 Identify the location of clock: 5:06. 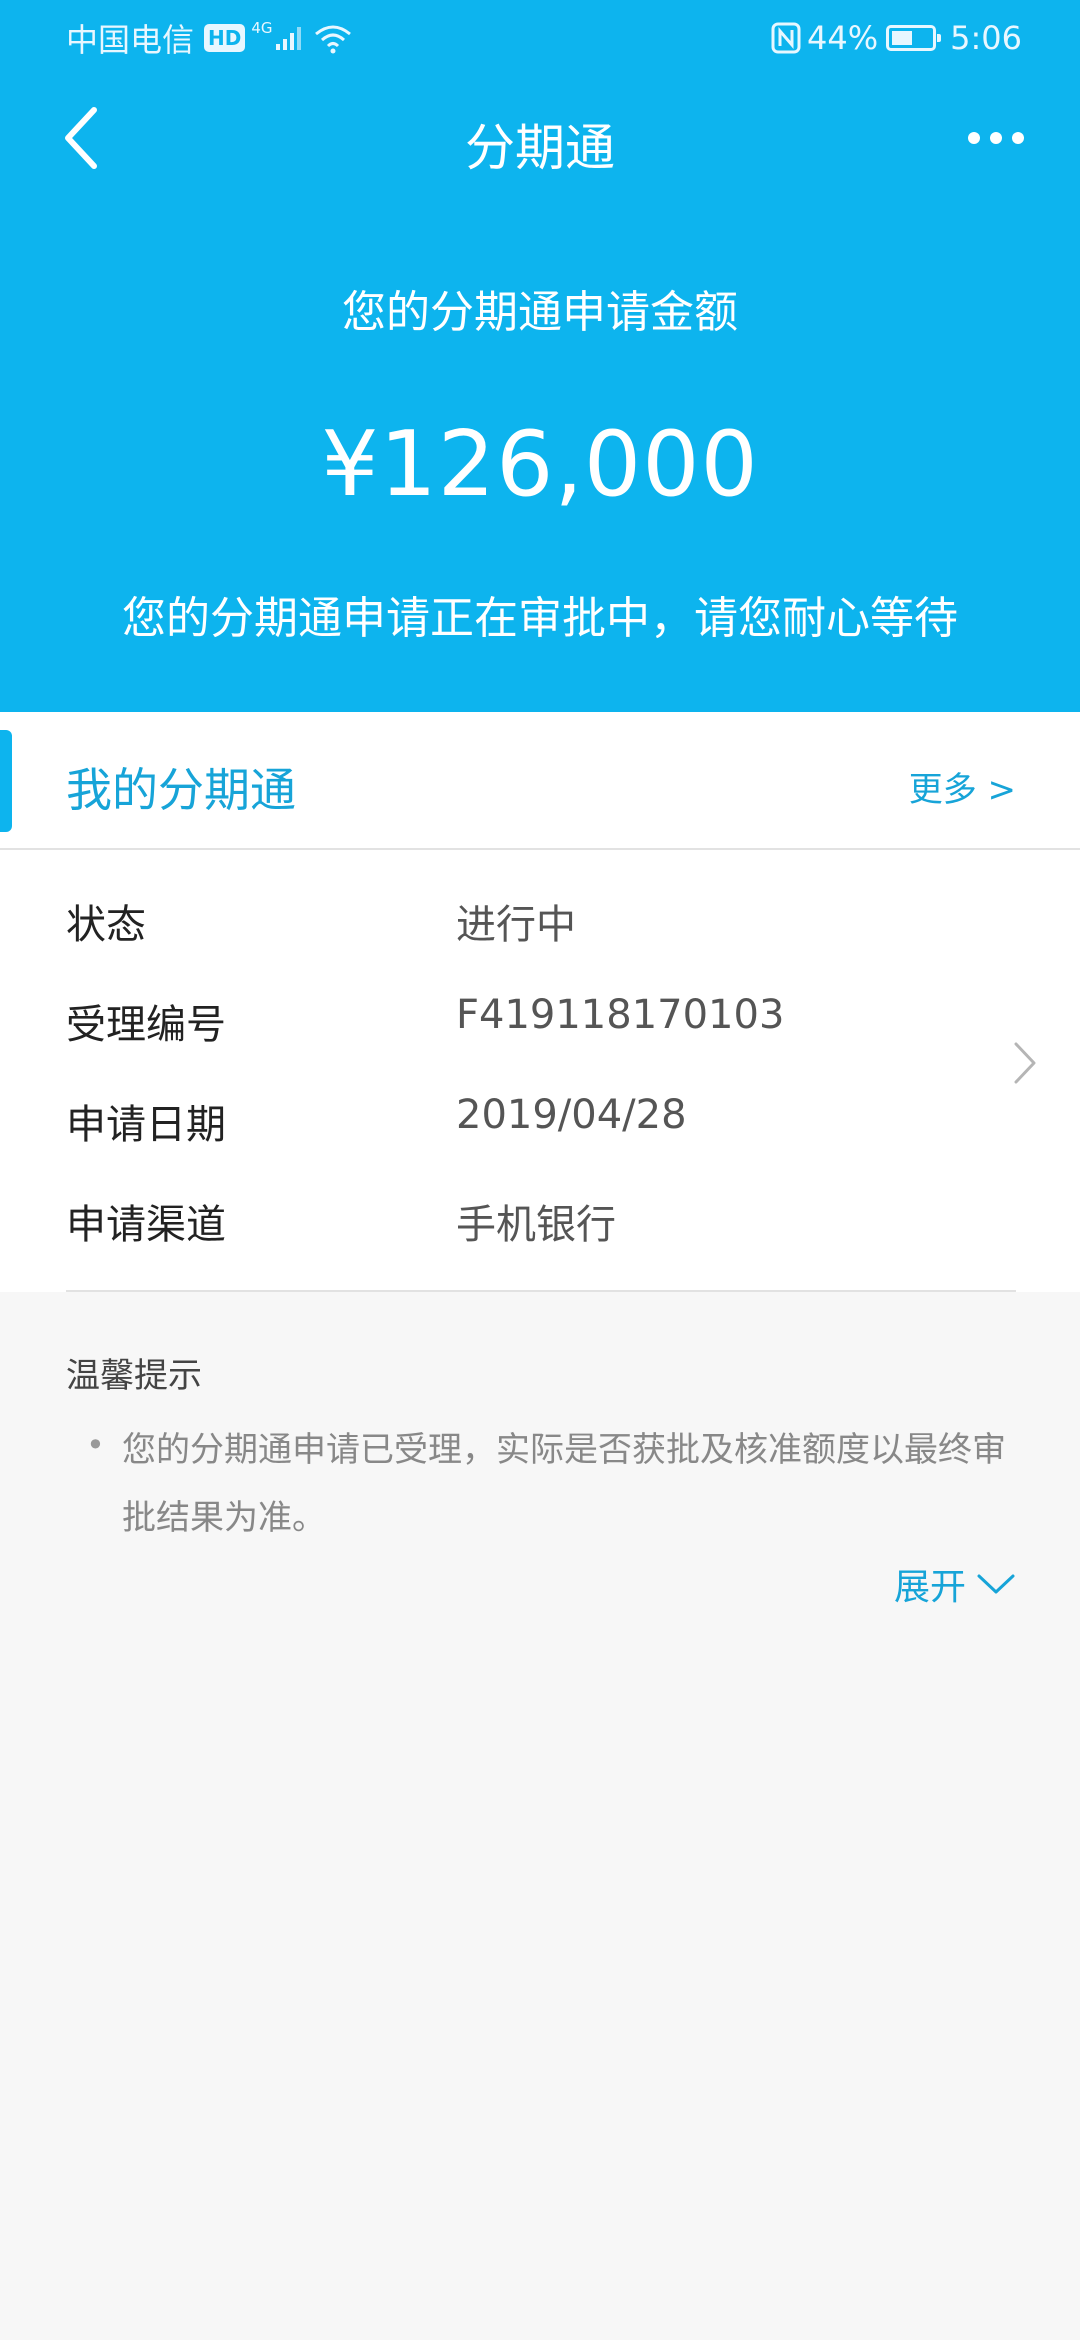
(986, 38).